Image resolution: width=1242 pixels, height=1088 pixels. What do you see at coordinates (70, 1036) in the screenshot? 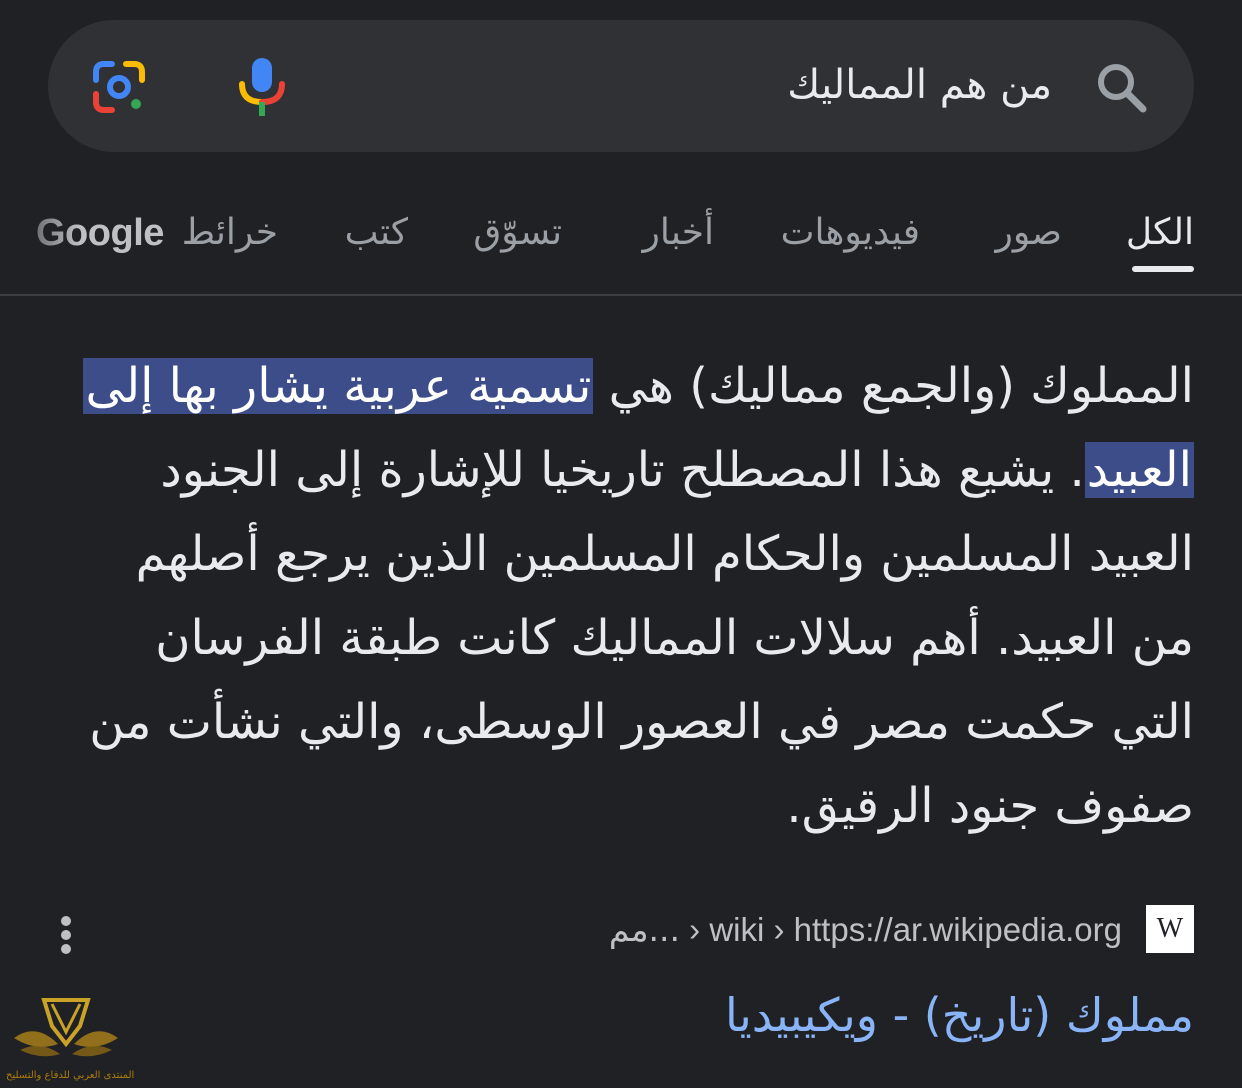
I see `forum-watermark-logo: المنتدى العربي للدفاع والتسليح` at bounding box center [70, 1036].